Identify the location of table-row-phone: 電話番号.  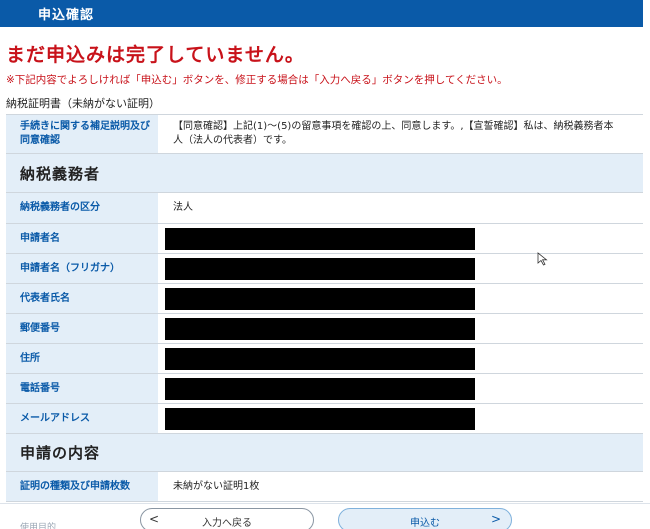
(324, 389).